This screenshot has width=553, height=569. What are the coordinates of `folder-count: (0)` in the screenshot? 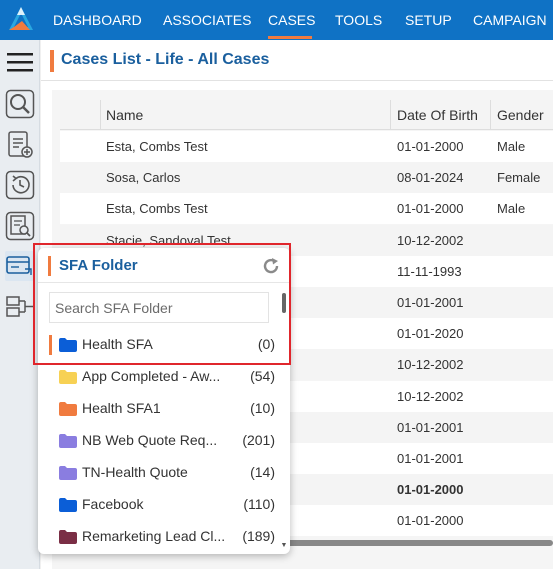 It's located at (266, 344).